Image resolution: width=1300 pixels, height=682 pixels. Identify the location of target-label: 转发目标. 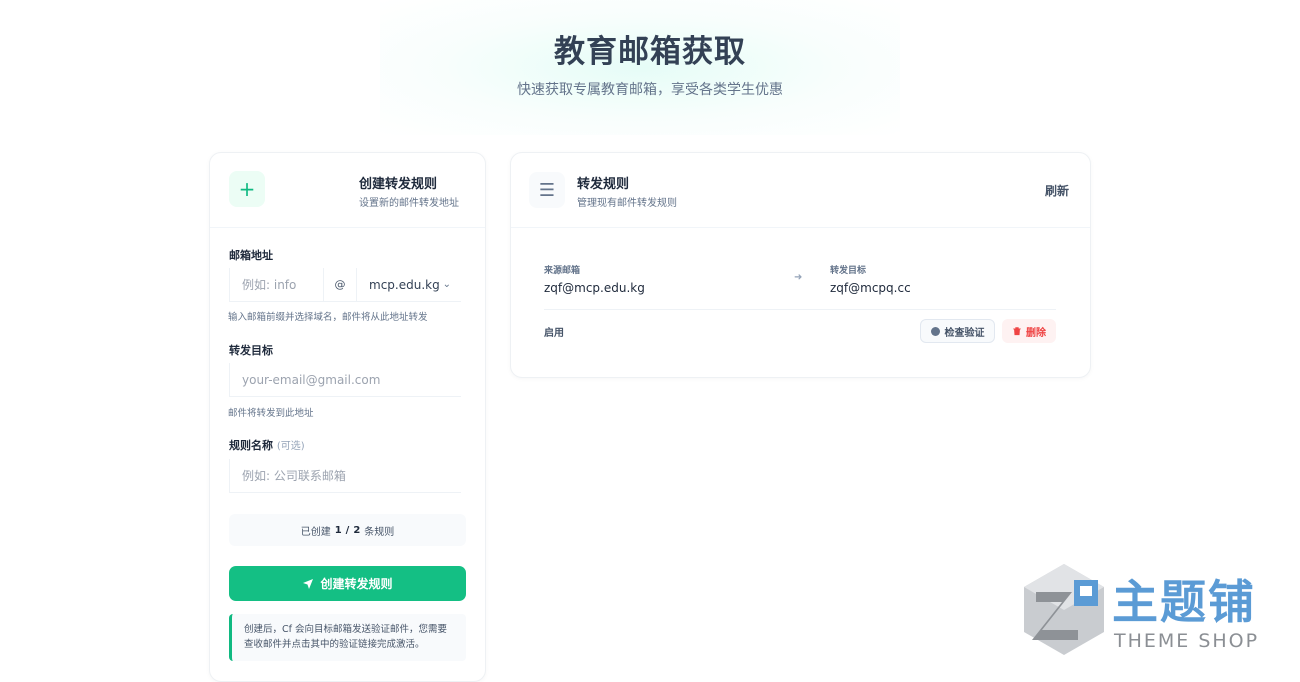
(251, 350).